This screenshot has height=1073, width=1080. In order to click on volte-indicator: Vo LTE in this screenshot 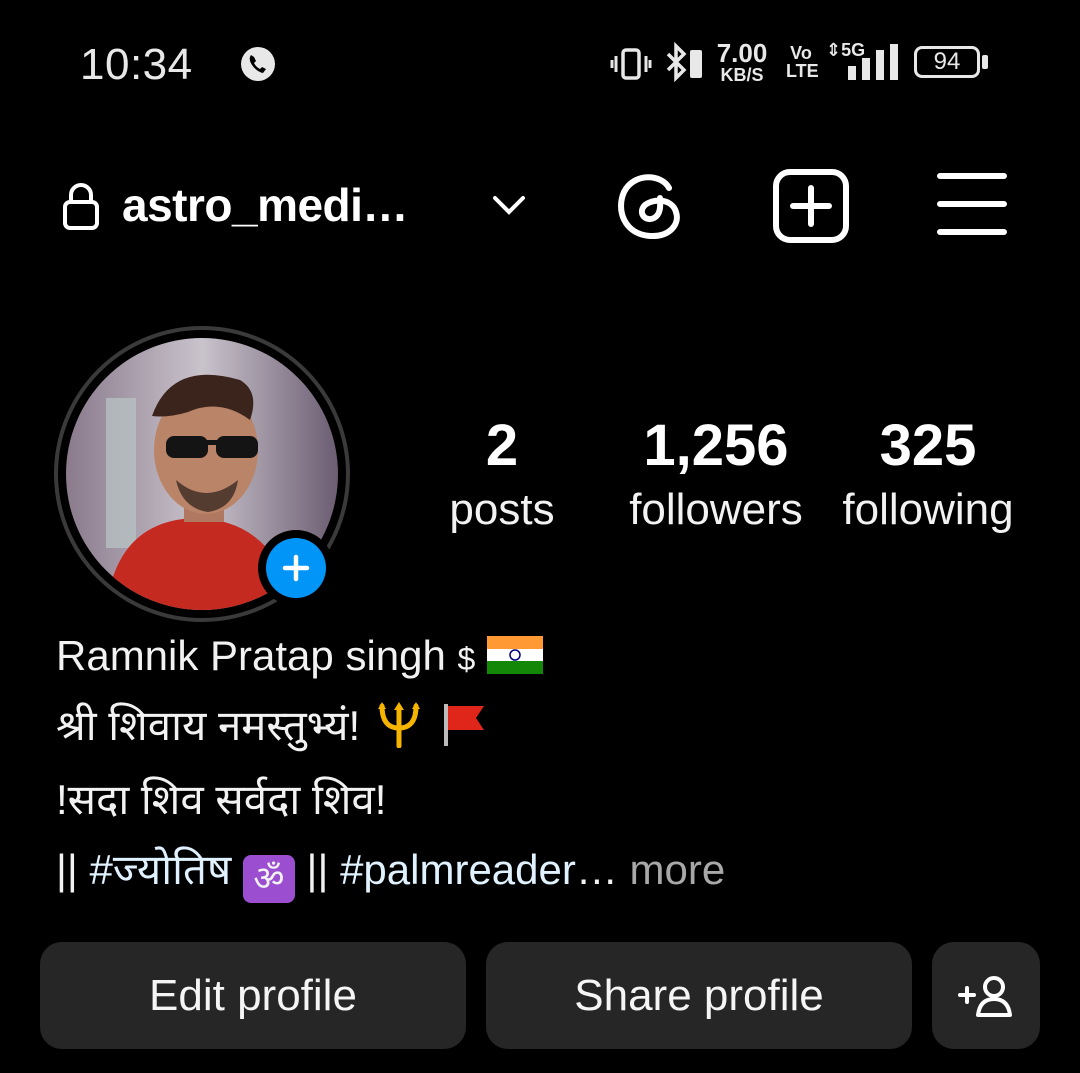, I will do `click(802, 62)`.